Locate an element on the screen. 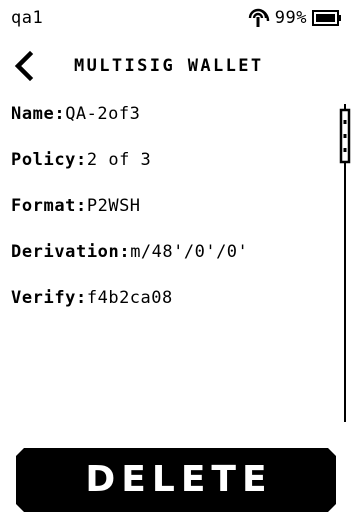  battery-icon is located at coordinates (326, 18).